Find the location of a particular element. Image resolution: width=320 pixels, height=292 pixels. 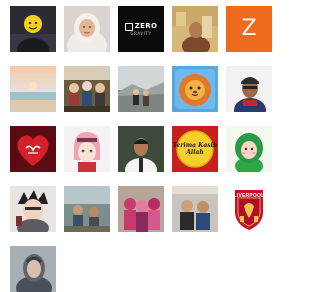

logo-mark-icon is located at coordinates (128, 26).